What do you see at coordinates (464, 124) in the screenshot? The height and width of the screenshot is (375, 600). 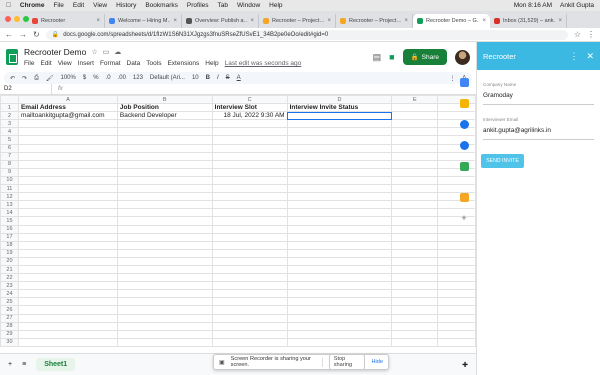 I see `tasks-icon` at bounding box center [464, 124].